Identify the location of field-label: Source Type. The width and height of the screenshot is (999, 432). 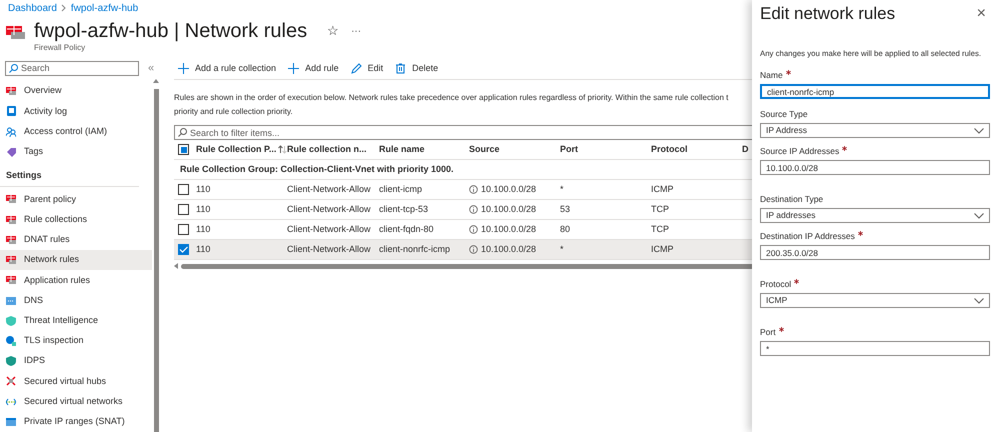
(784, 114).